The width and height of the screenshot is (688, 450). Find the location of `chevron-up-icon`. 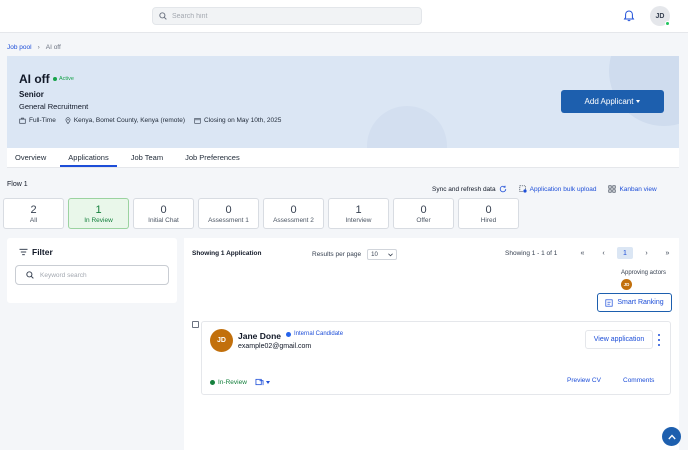

chevron-up-icon is located at coordinates (671, 436).